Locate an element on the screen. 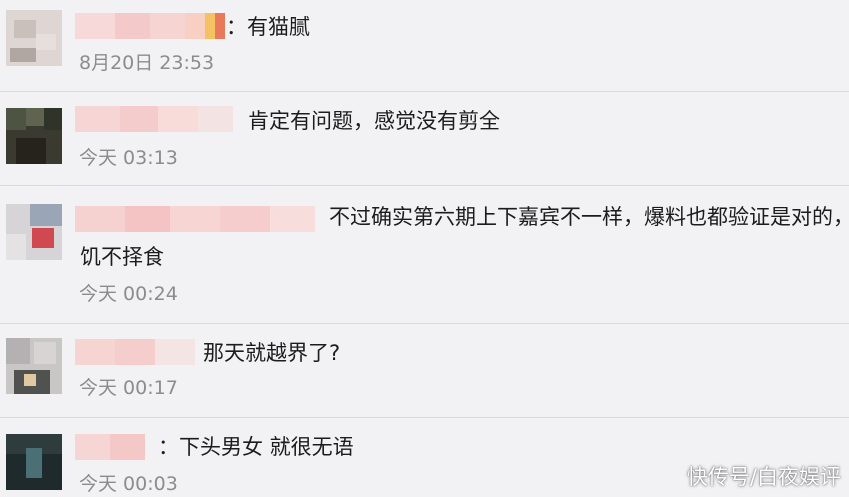 This screenshot has width=849, height=497. comment-text-continued: 饥不择食 is located at coordinates (122, 257).